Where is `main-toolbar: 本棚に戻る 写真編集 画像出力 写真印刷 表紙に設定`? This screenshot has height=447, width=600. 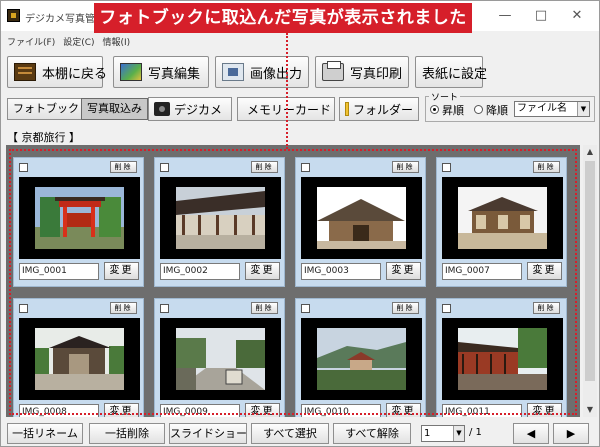
main-toolbar: 本棚に戻る 写真編集 画像出力 写真印刷 表紙に設定 is located at coordinates (300, 71).